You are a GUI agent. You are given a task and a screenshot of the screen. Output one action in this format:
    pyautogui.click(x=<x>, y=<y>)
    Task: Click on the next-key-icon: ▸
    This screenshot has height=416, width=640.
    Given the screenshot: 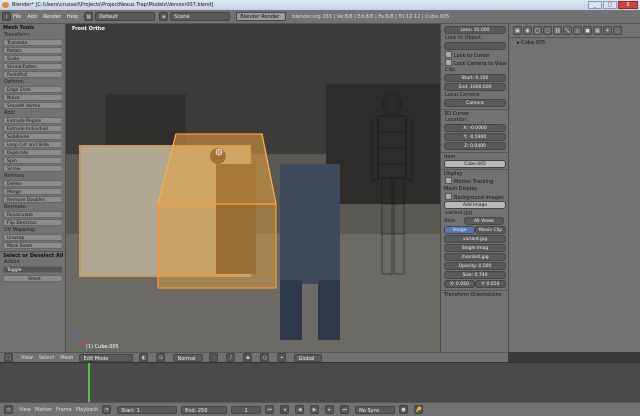 What is the action you would take?
    pyautogui.click(x=330, y=409)
    